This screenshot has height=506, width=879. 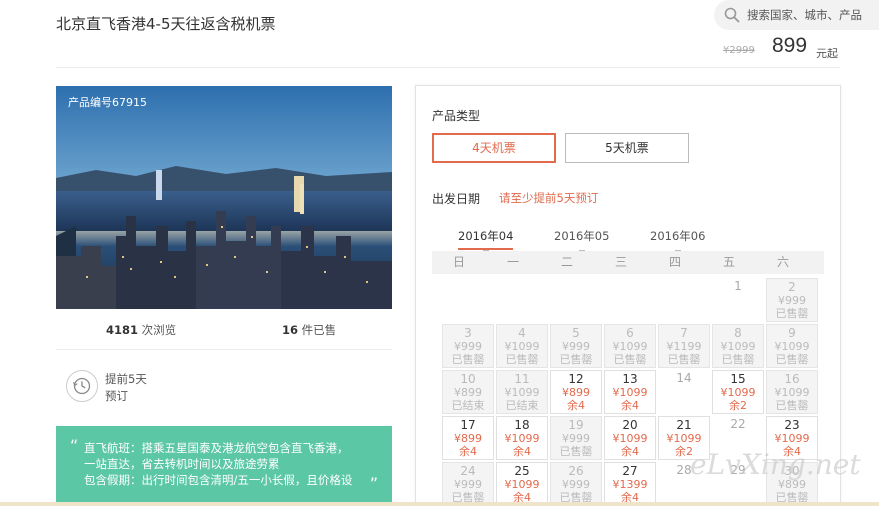 I want to click on calendar-day: 11 ¥1099 已结束, so click(x=522, y=392).